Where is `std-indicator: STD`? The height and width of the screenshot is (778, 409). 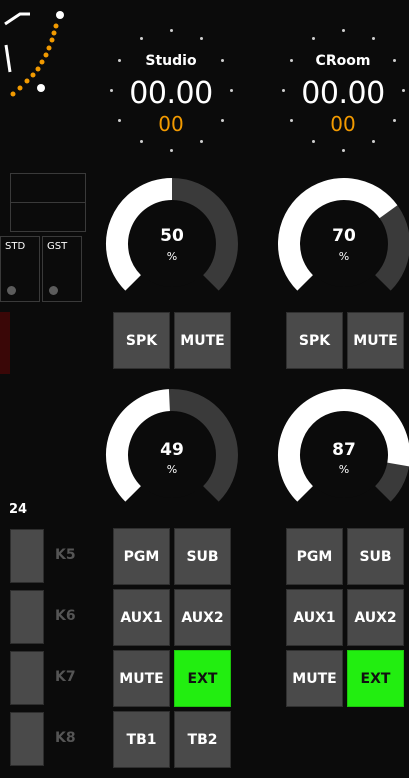 std-indicator: STD is located at coordinates (20, 269).